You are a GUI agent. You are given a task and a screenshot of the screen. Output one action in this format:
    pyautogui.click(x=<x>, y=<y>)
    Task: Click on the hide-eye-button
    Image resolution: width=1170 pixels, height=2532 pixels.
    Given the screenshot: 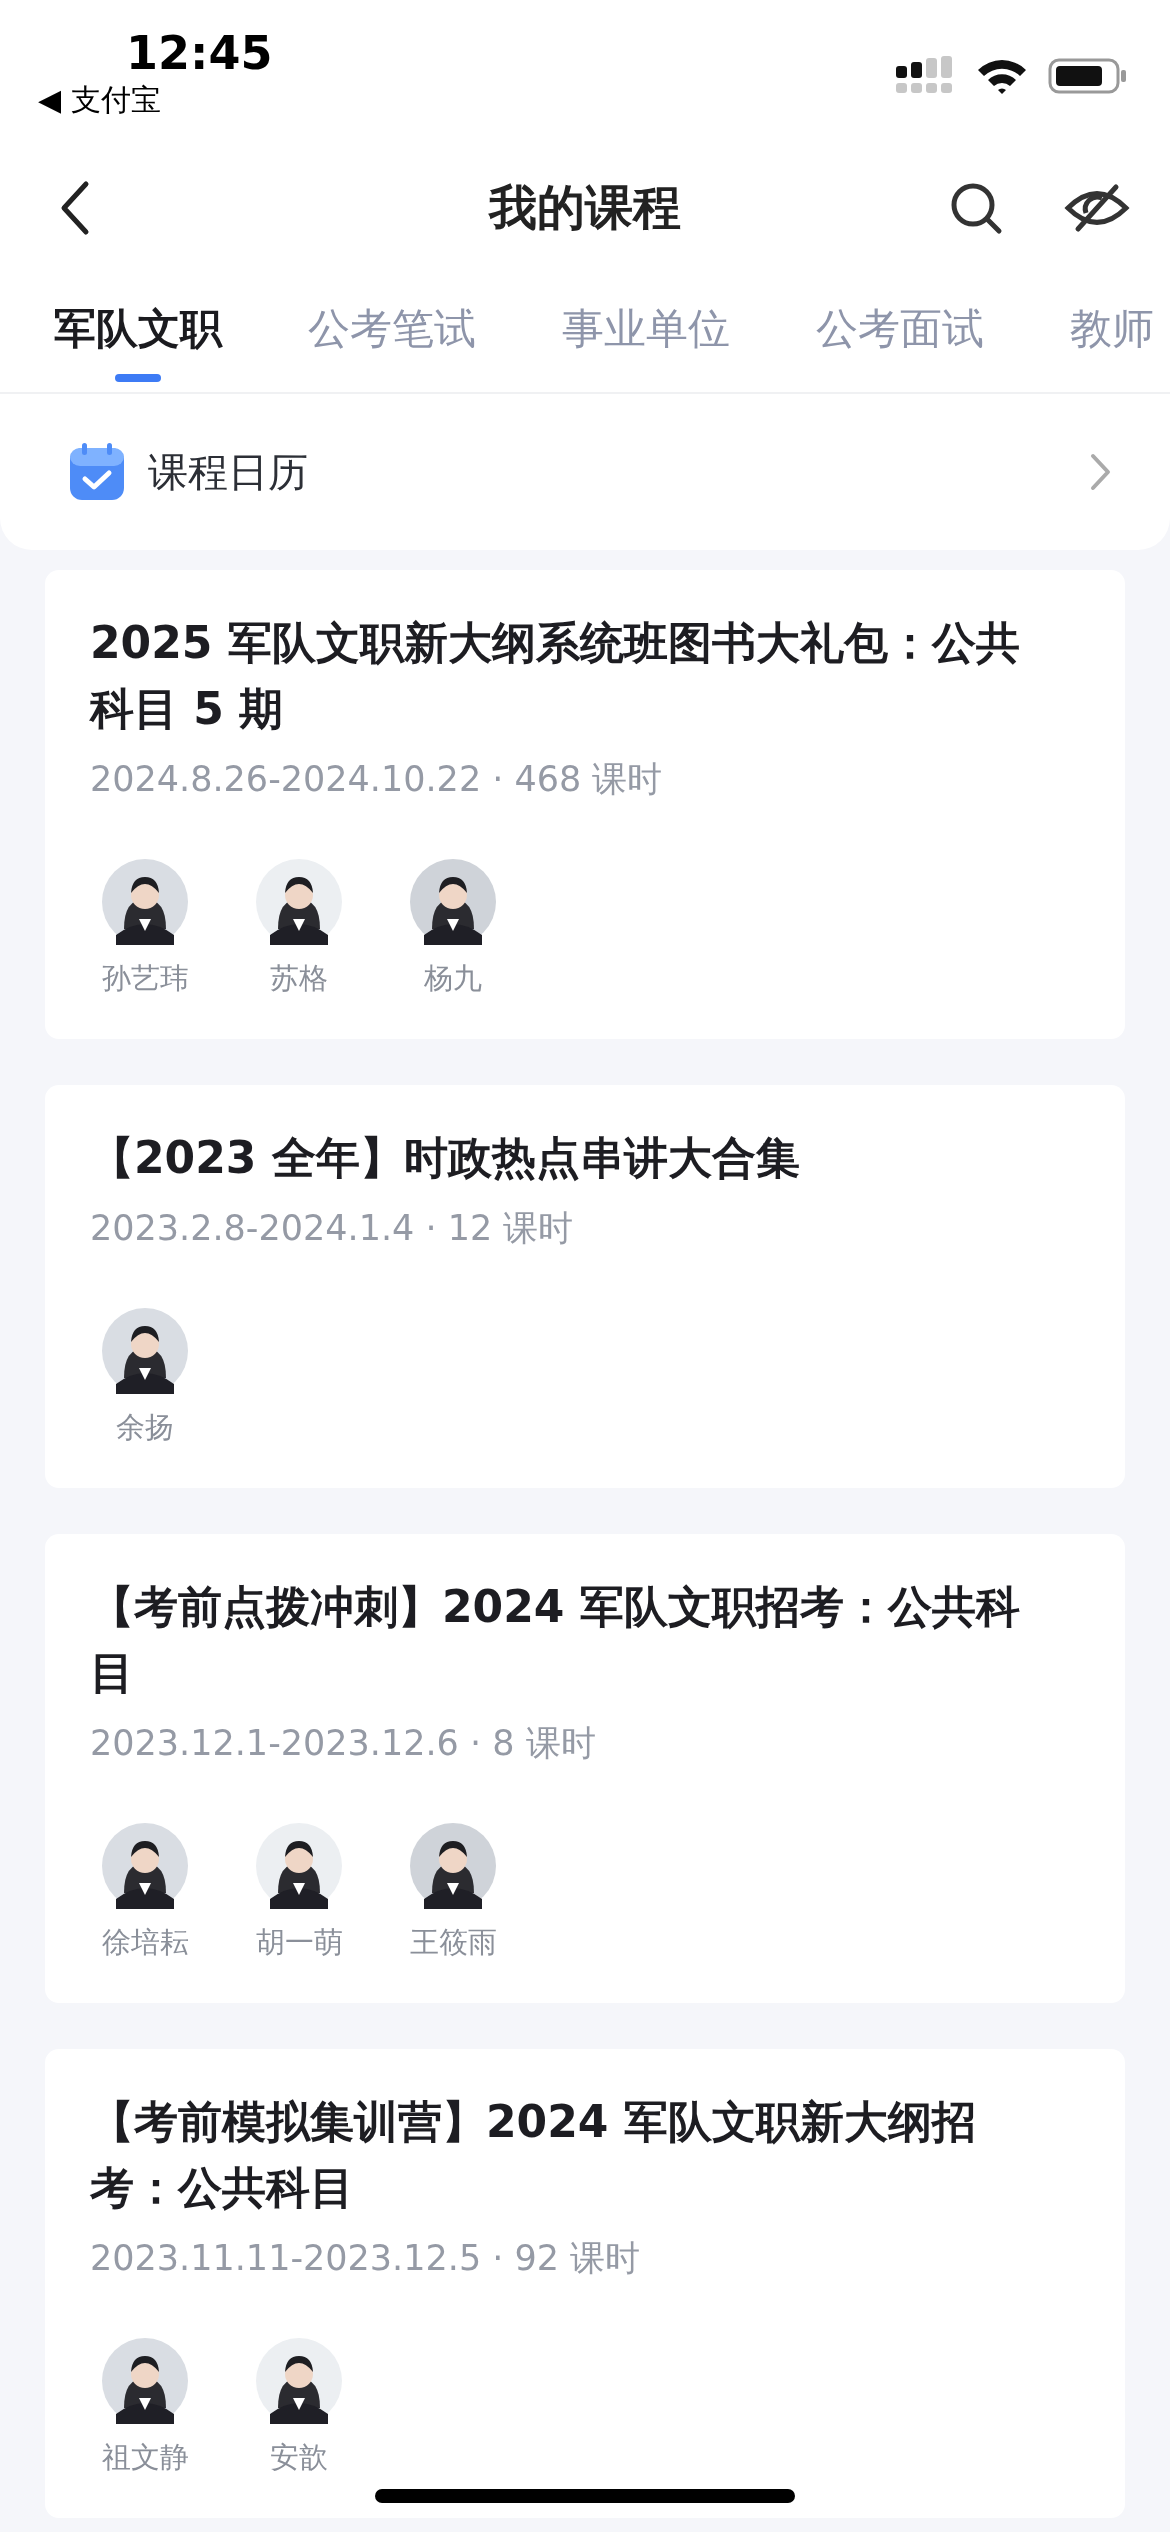 What is the action you would take?
    pyautogui.click(x=1097, y=208)
    